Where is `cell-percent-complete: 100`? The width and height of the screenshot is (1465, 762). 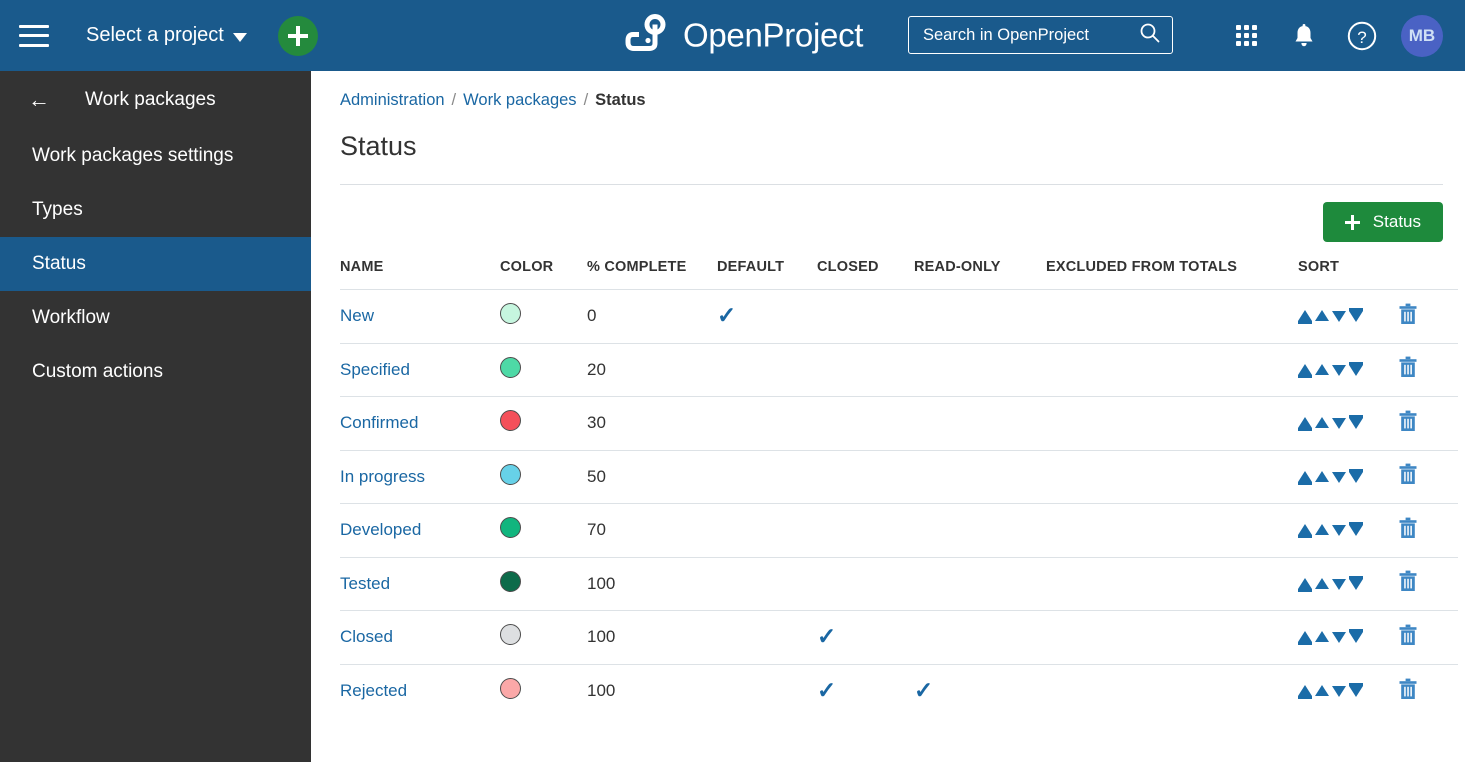 cell-percent-complete: 100 is located at coordinates (652, 637).